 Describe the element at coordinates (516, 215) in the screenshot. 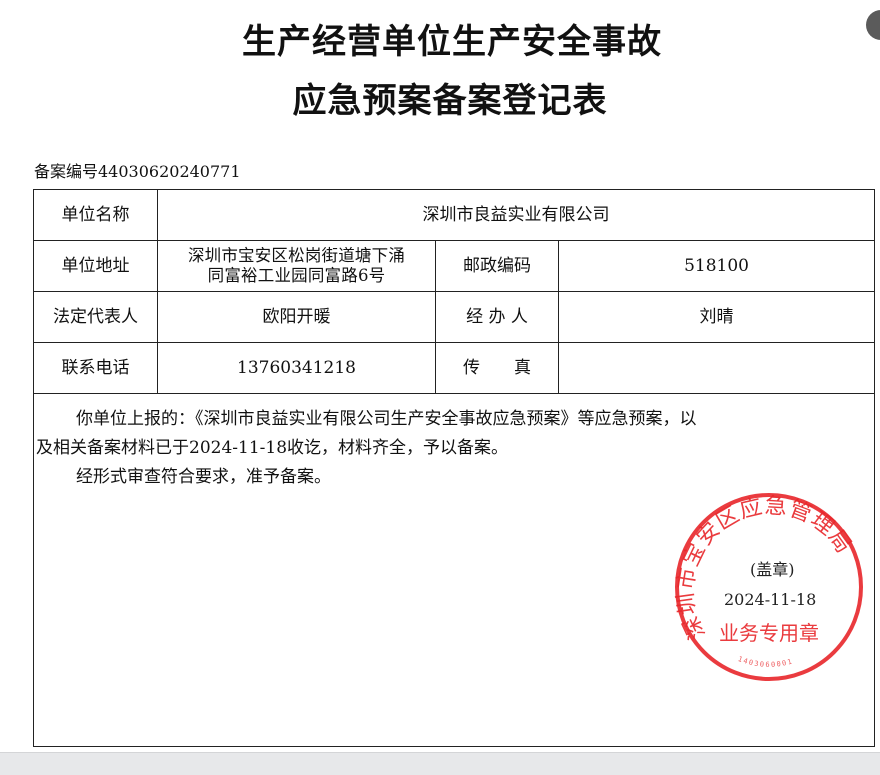

I see `unit-name-value: 深圳市良益实业有限公司` at that location.